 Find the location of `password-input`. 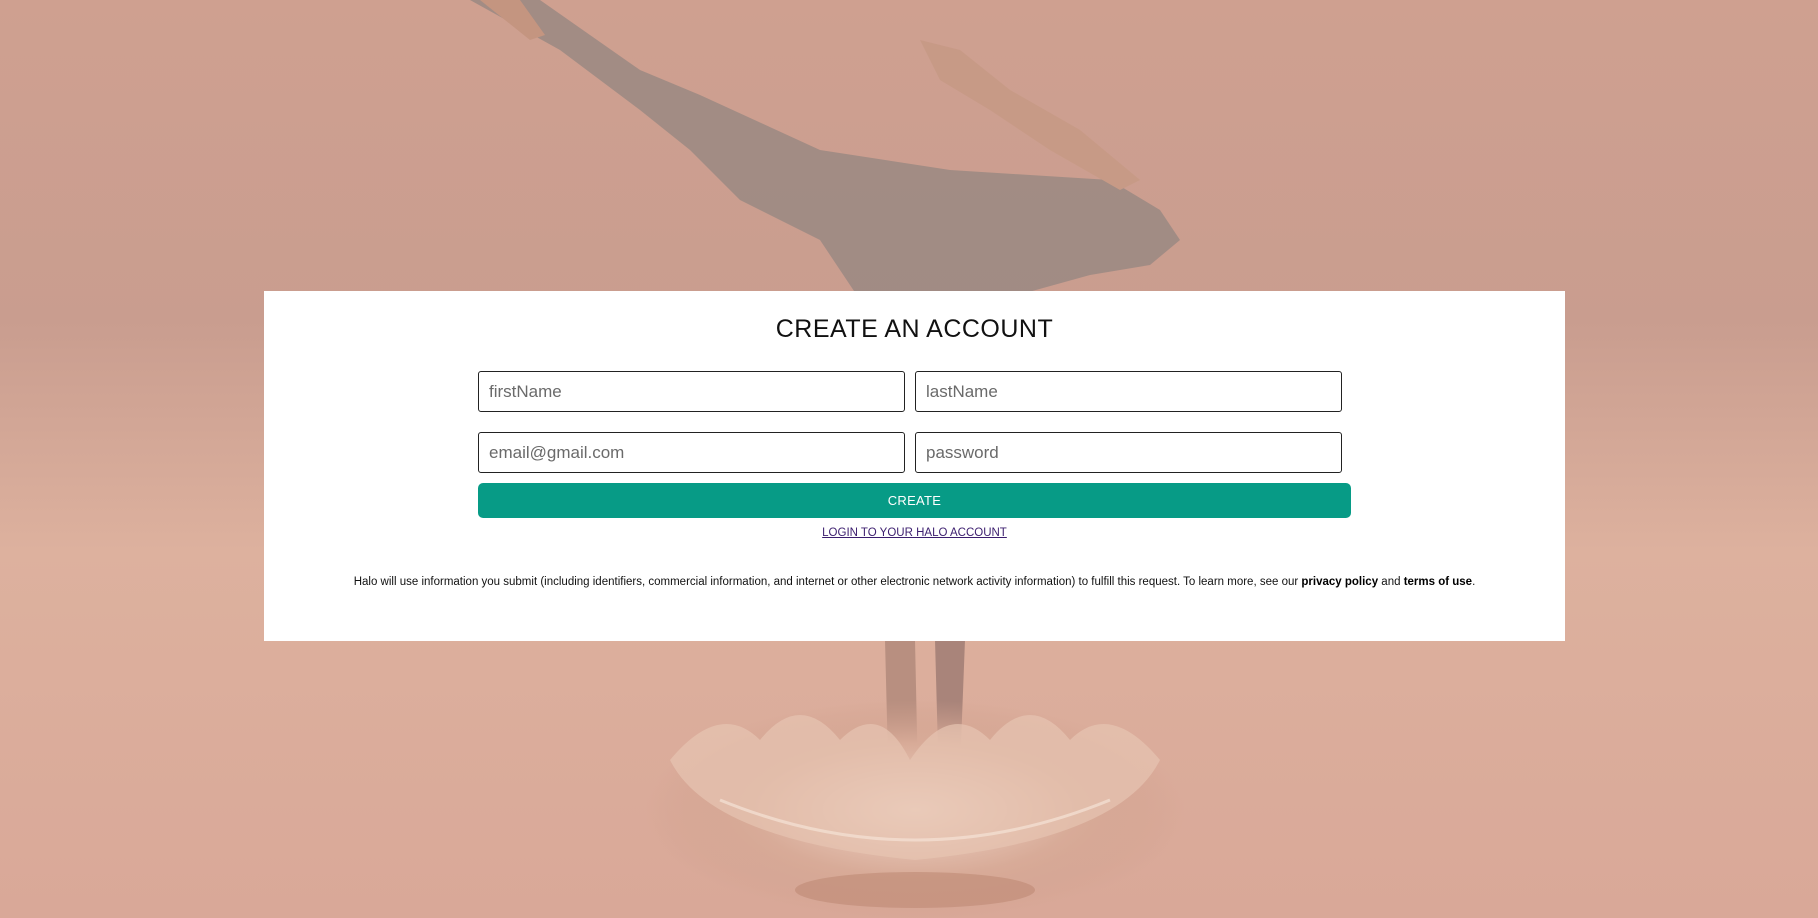

password-input is located at coordinates (1128, 452).